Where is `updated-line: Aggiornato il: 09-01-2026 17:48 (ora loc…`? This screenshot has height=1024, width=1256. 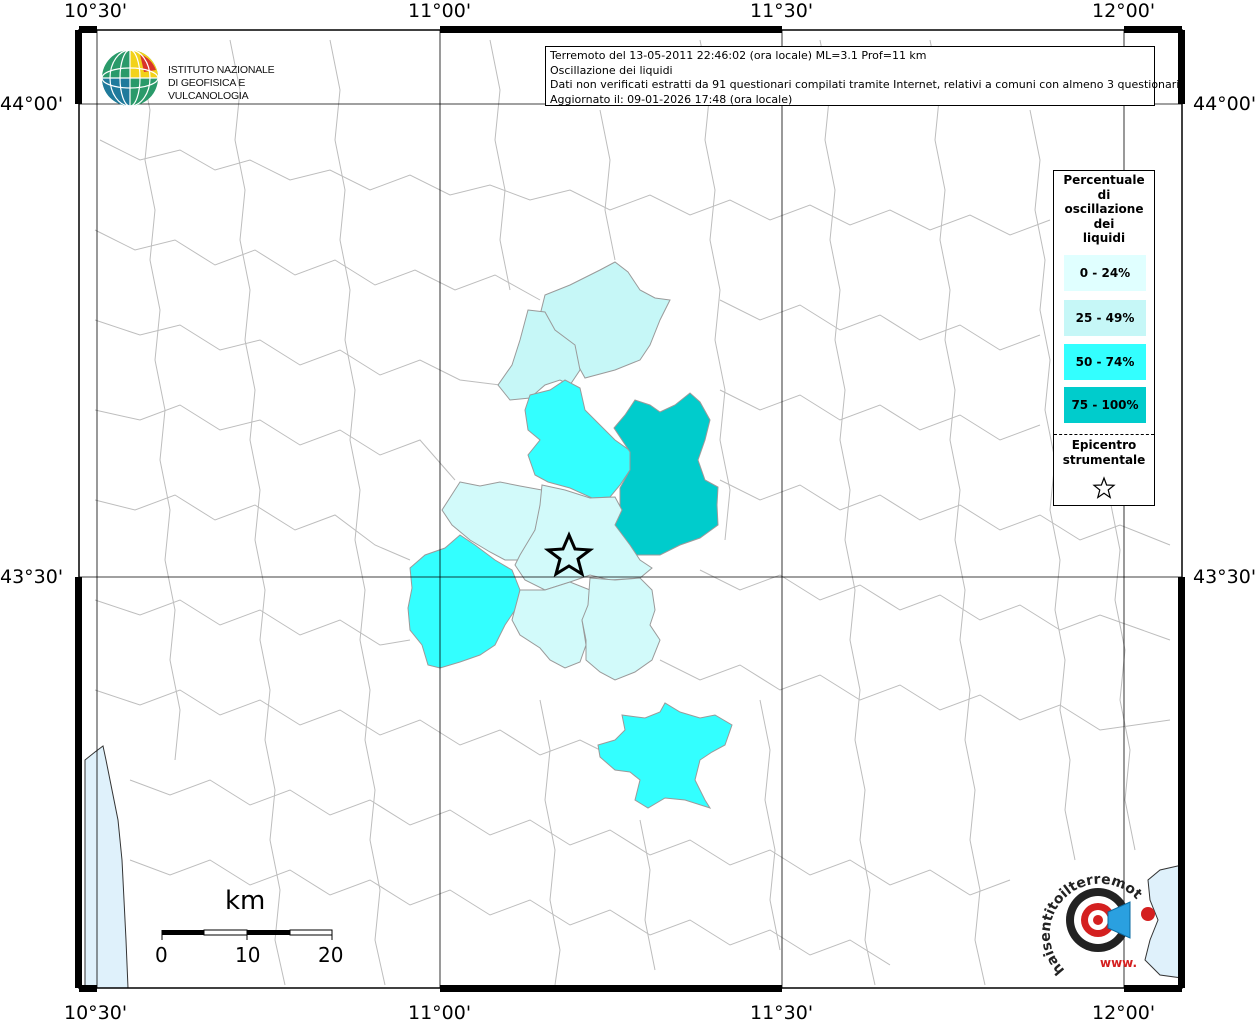
updated-line: Aggiornato il: 09-01-2026 17:48 (ora loc… is located at coordinates (671, 99).